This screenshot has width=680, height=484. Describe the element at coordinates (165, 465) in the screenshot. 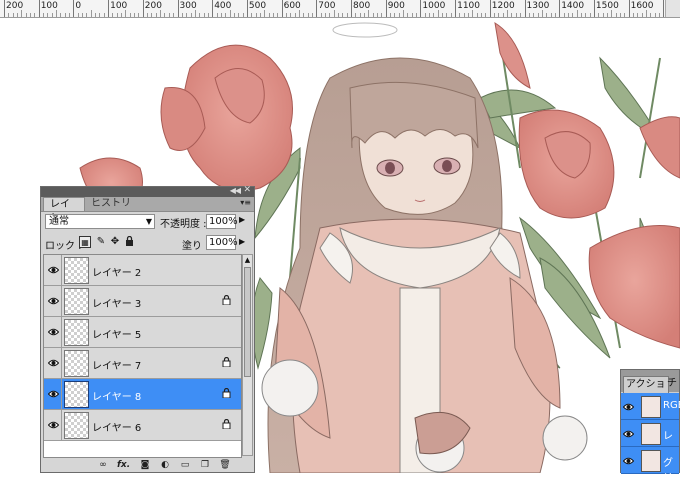

I see `adjustment-icon: ◐` at that location.